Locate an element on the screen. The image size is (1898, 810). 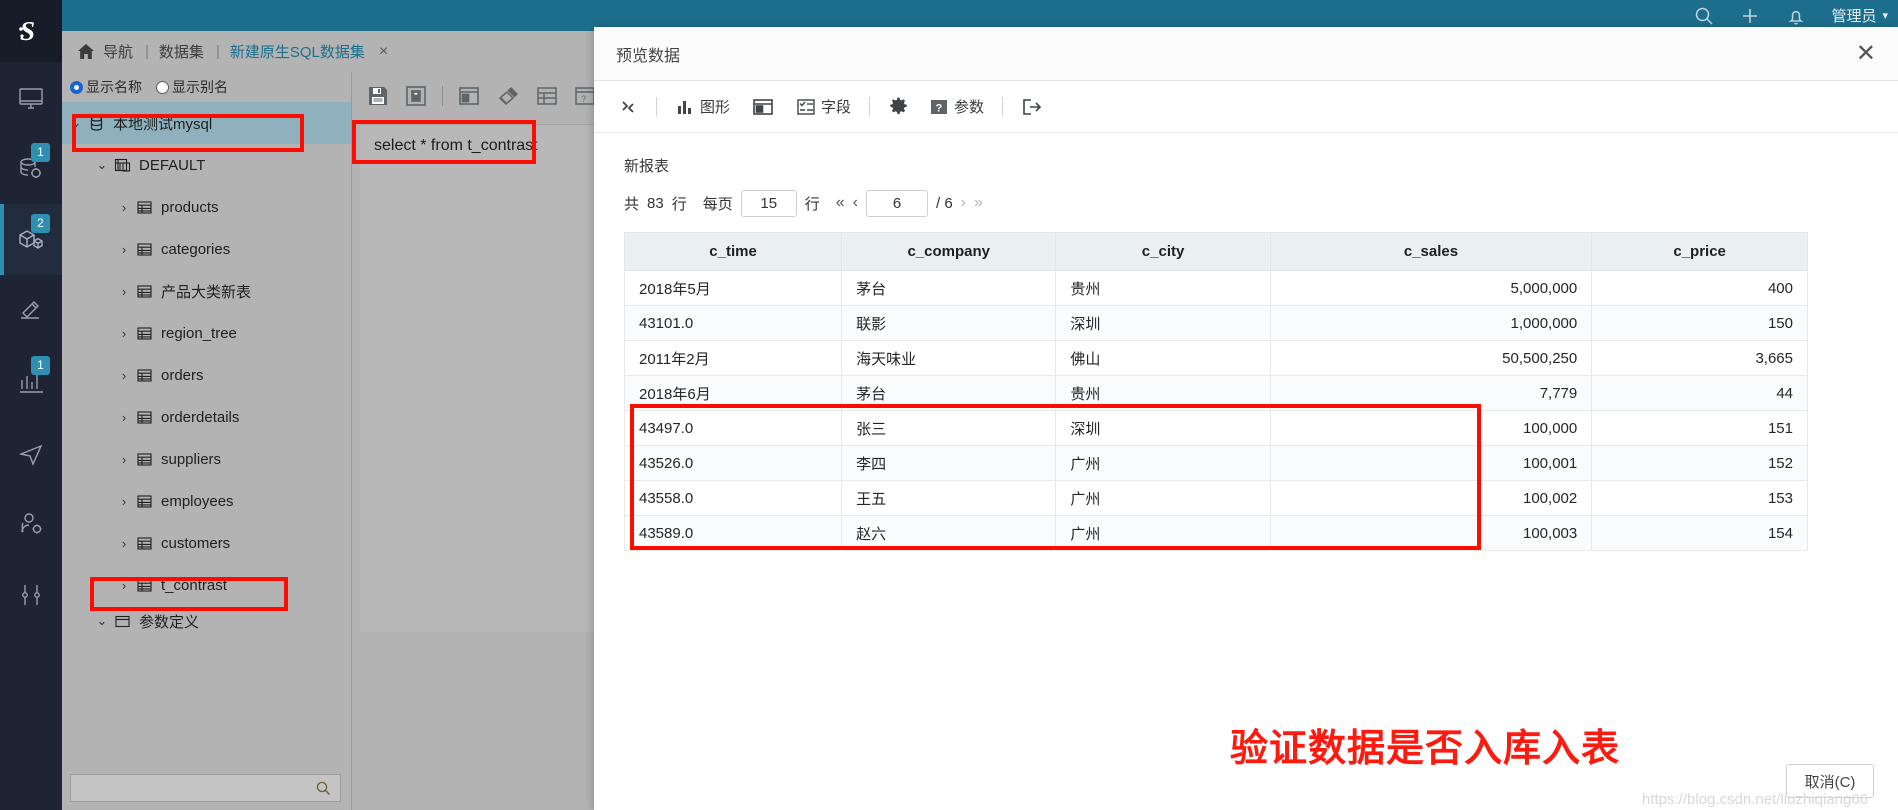
search-input is located at coordinates (197, 788).